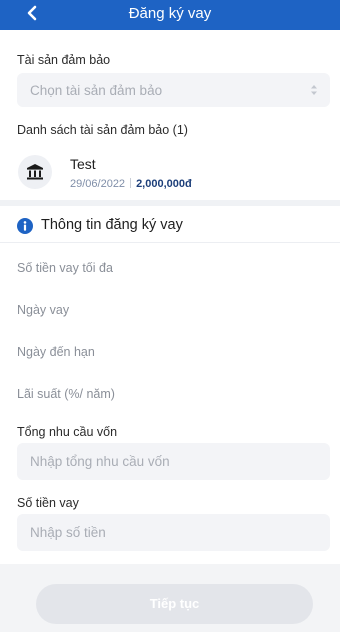  I want to click on continue-button: Tiếp tục, so click(174, 604).